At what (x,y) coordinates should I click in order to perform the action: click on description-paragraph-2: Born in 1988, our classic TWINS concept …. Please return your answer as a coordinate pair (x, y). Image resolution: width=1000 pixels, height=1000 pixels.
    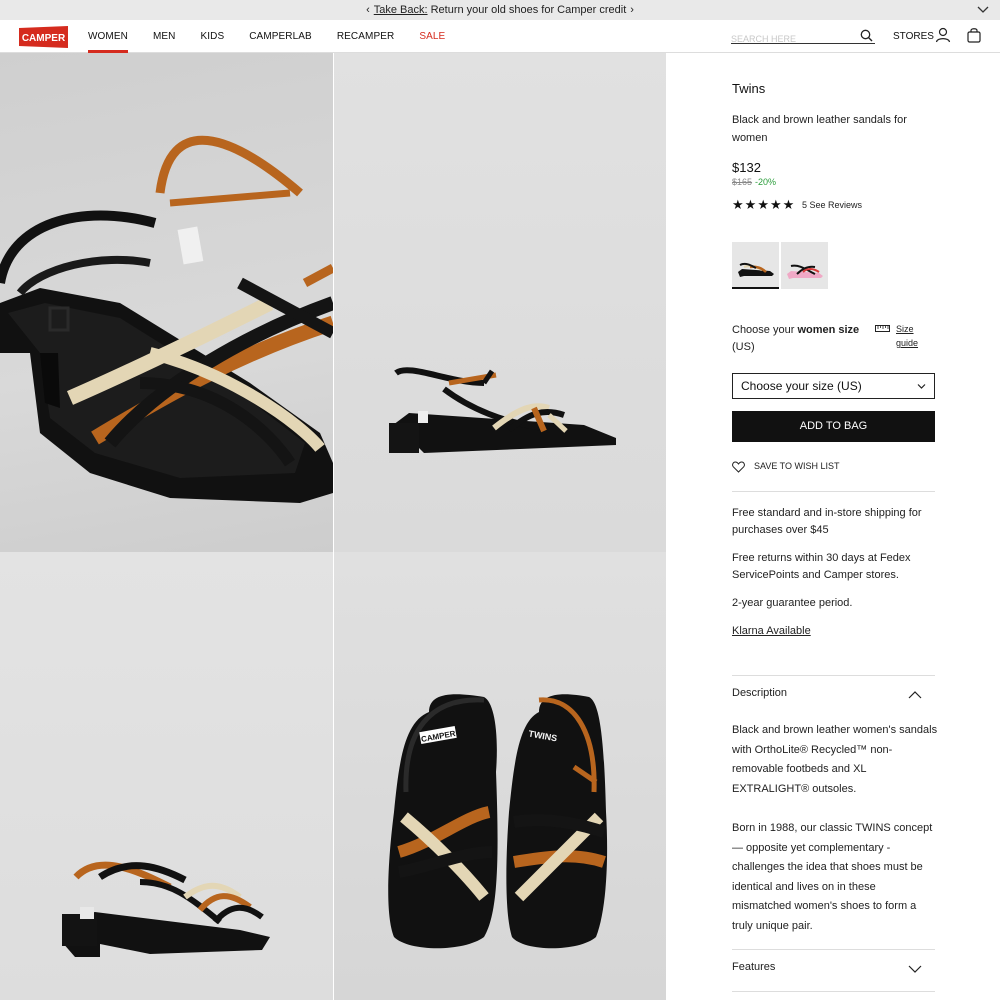
    Looking at the image, I should click on (832, 877).